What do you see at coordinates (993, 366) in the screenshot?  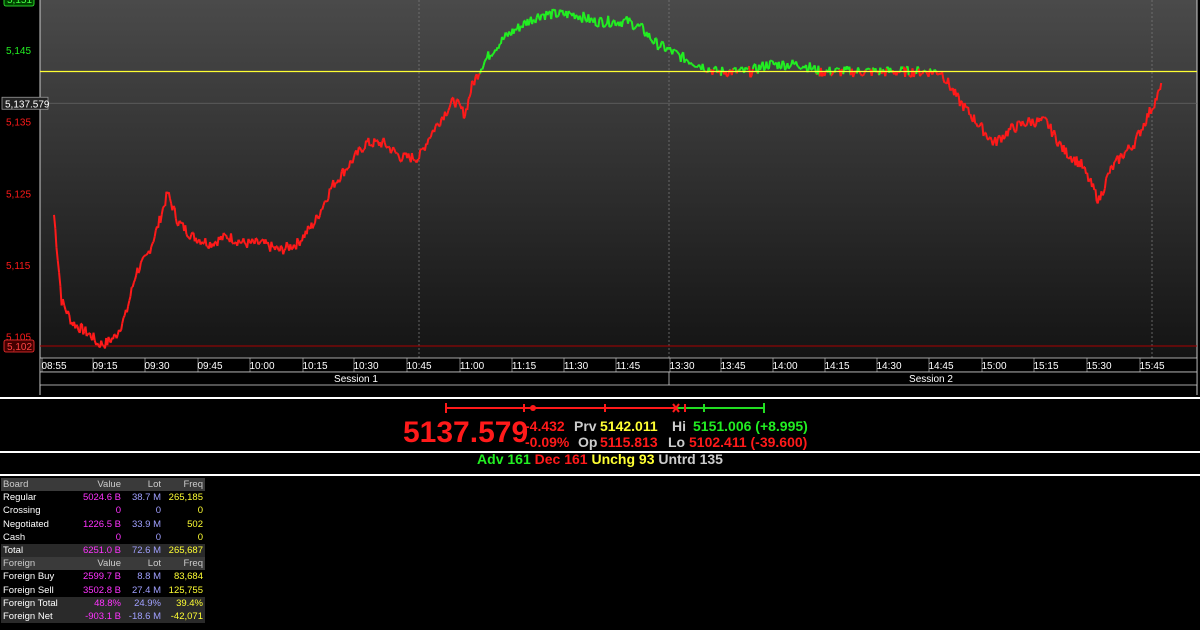 I see `x-tick-label: 15:00` at bounding box center [993, 366].